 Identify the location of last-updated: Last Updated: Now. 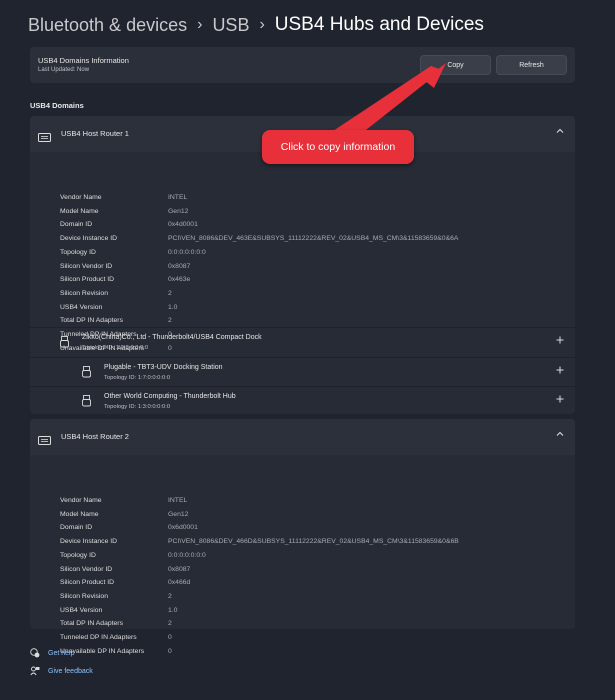
(64, 70).